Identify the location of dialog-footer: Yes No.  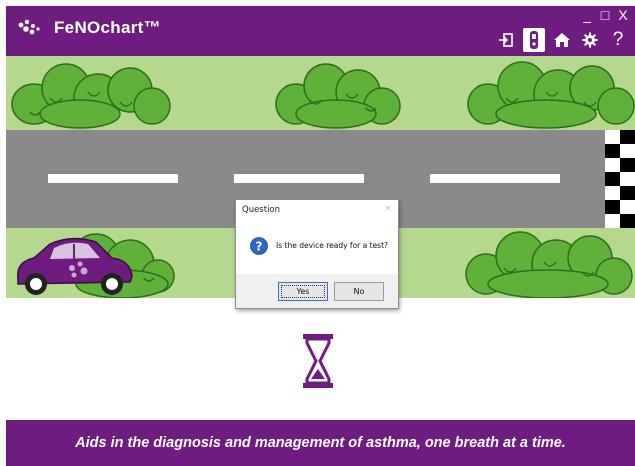
(317, 291).